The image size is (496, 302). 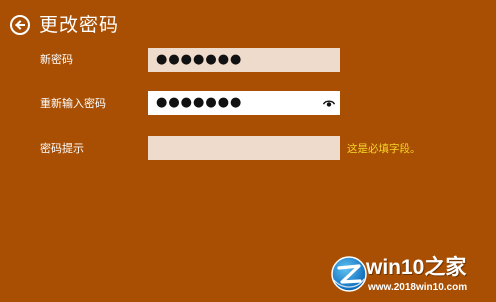 What do you see at coordinates (416, 267) in the screenshot?
I see `watermark-title: win10之家` at bounding box center [416, 267].